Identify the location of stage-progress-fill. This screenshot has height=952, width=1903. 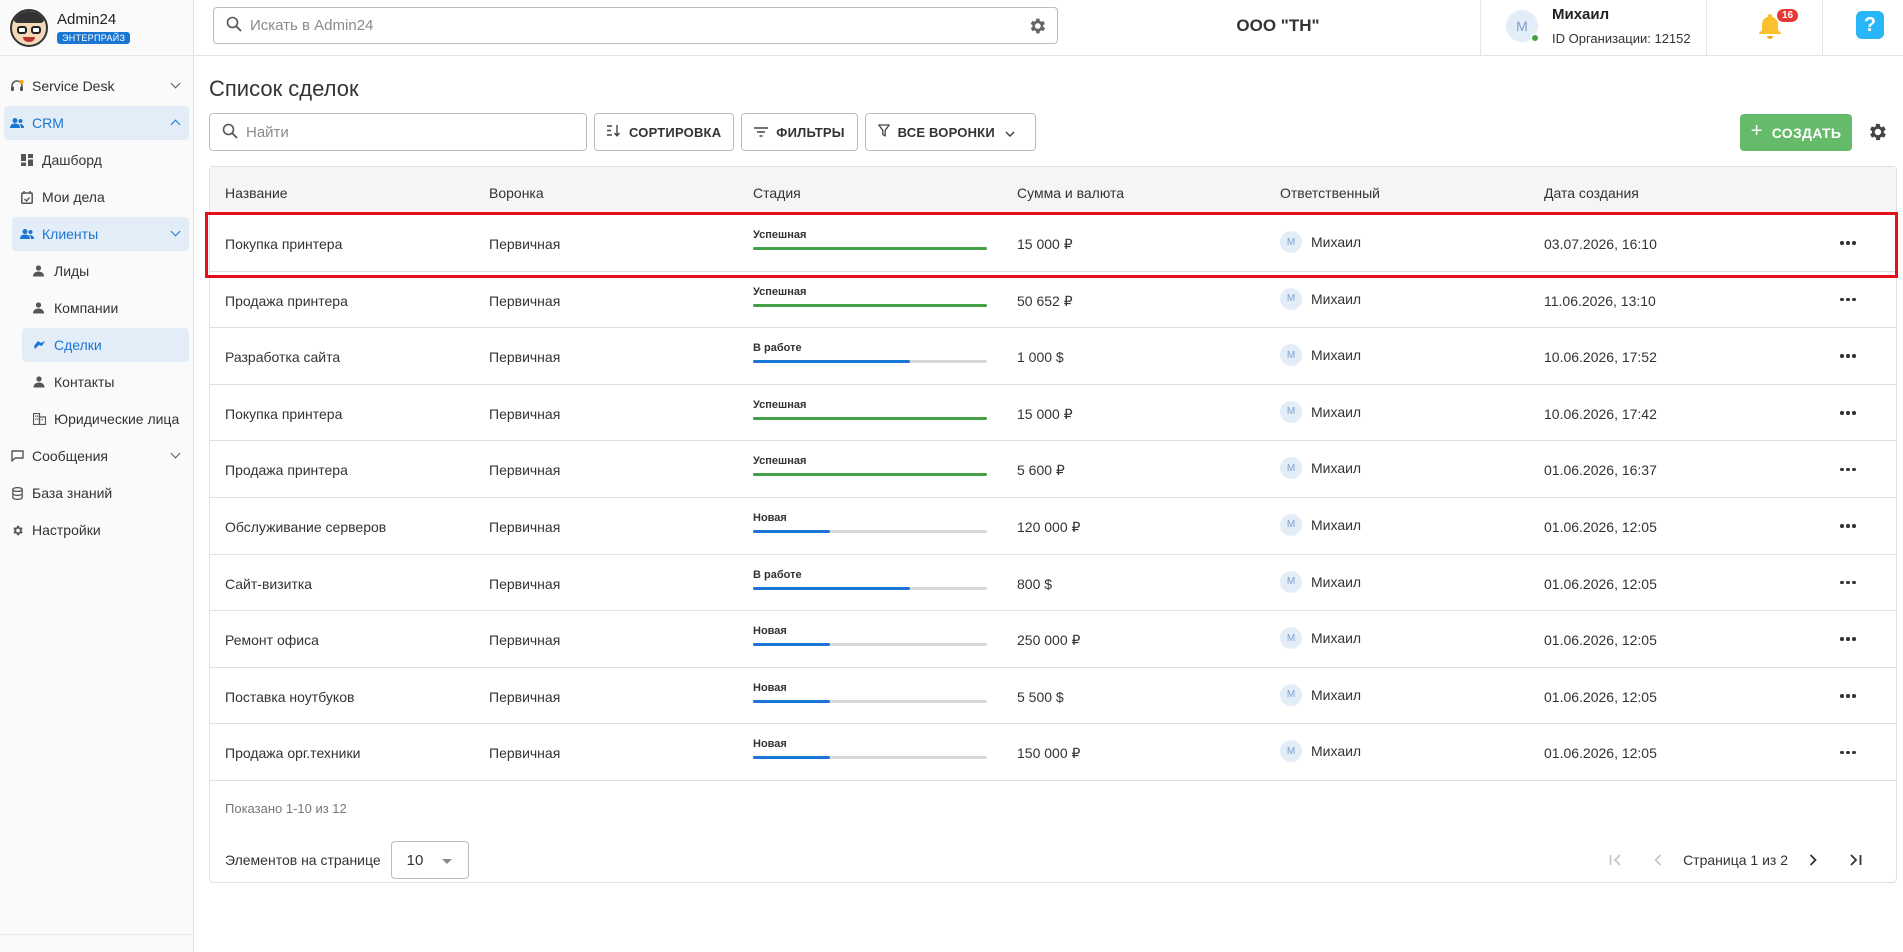
(831, 588).